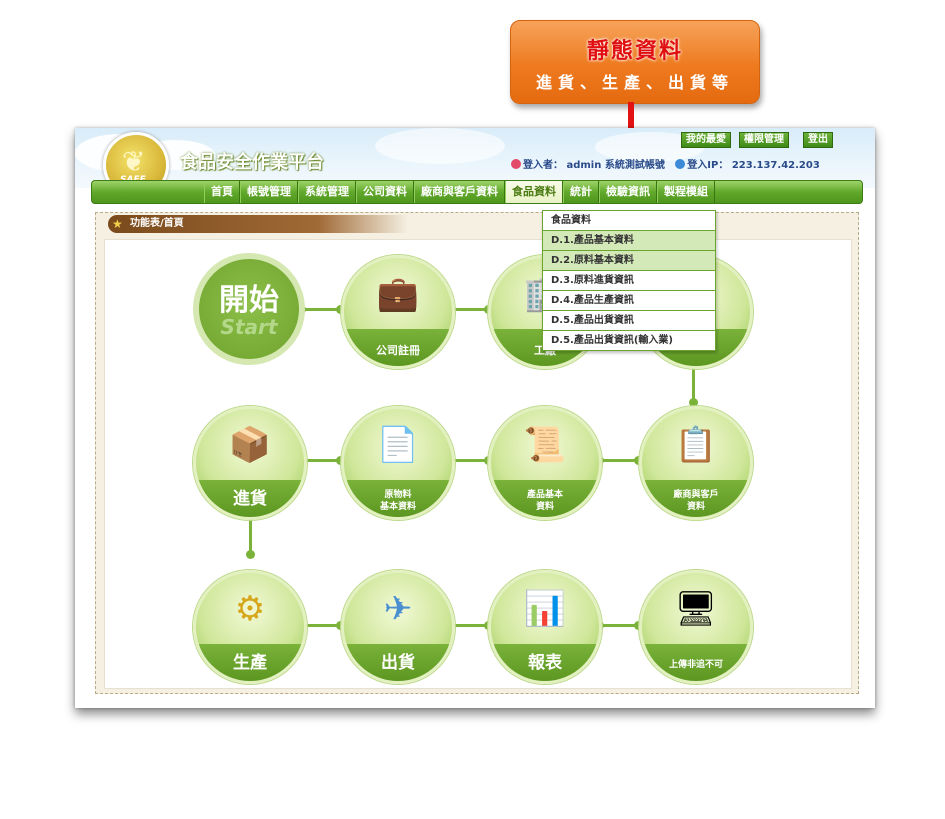 Image resolution: width=945 pixels, height=819 pixels. I want to click on user-icon, so click(516, 164).